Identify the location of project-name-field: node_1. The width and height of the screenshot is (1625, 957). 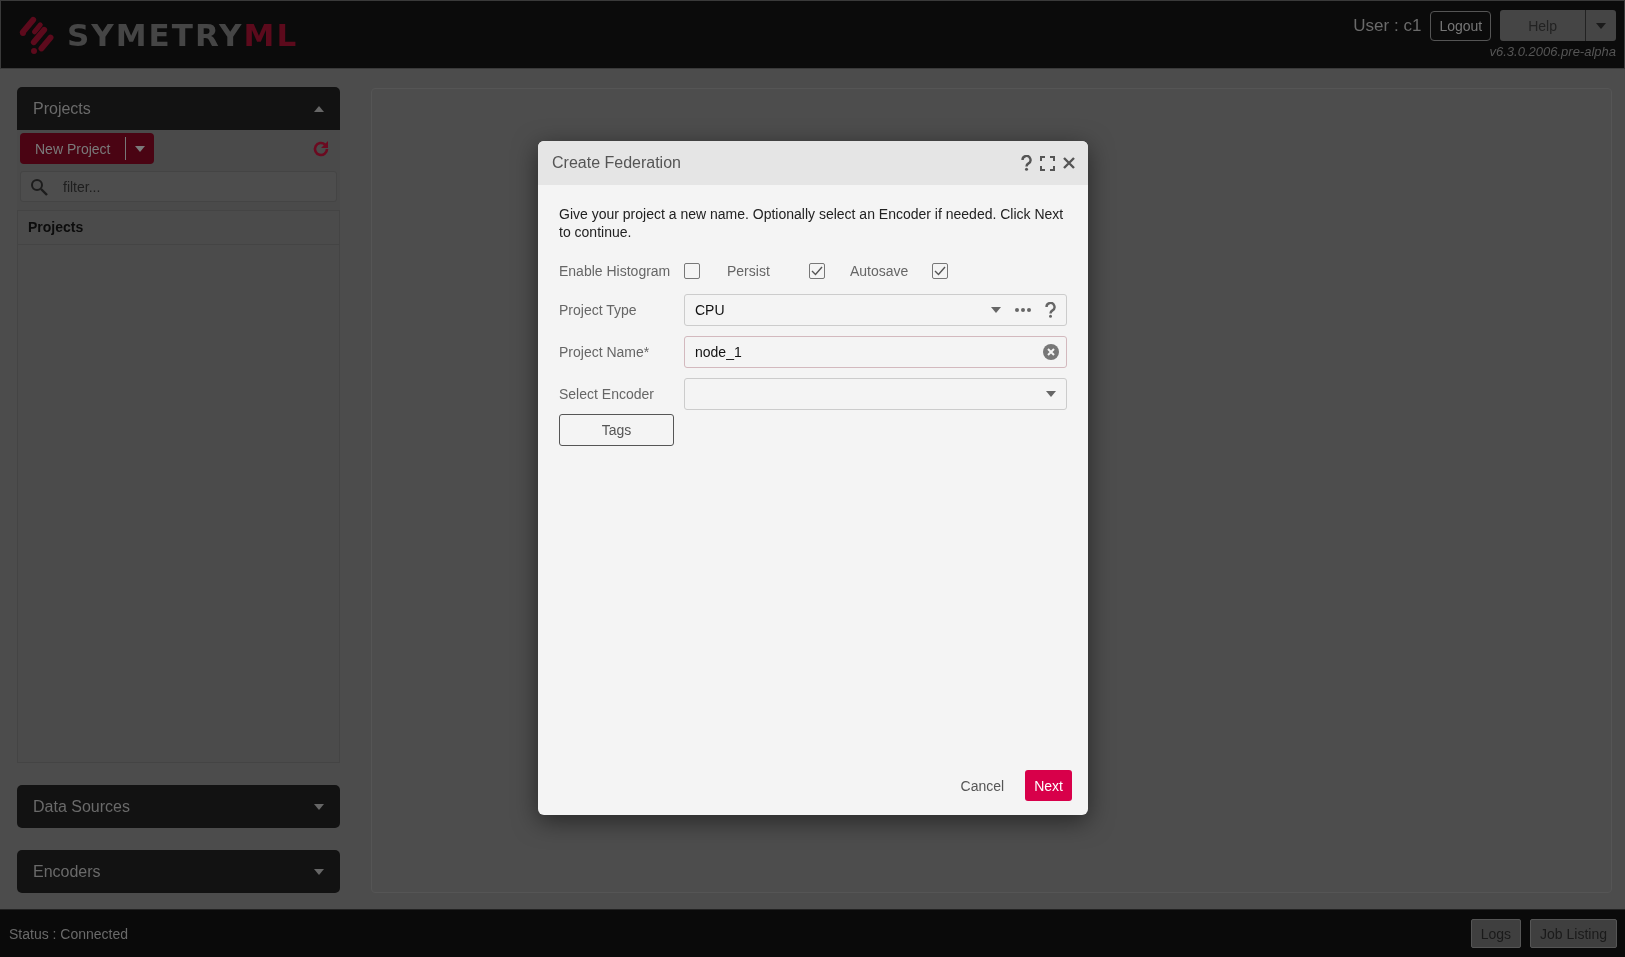
(875, 352).